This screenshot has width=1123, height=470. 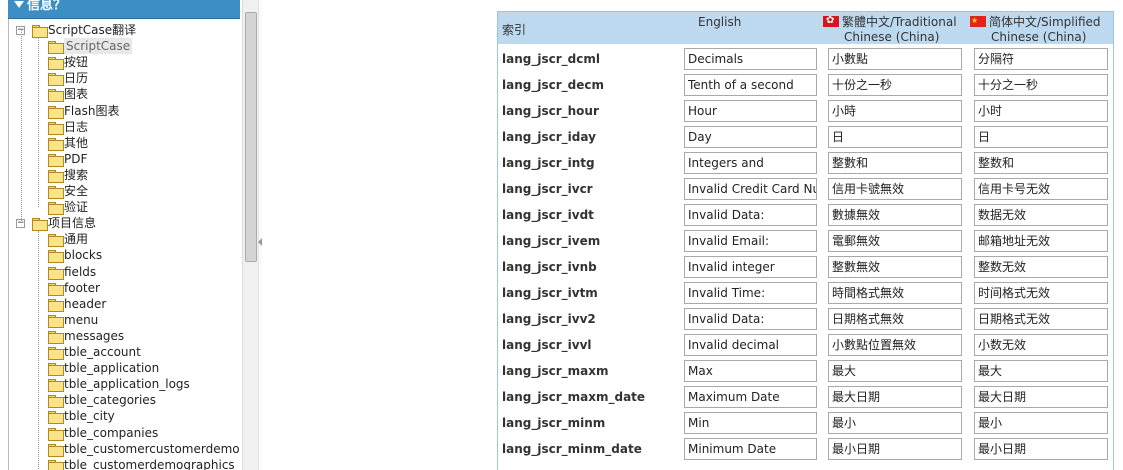 I want to click on tree-item: tble_city, so click(x=81, y=416).